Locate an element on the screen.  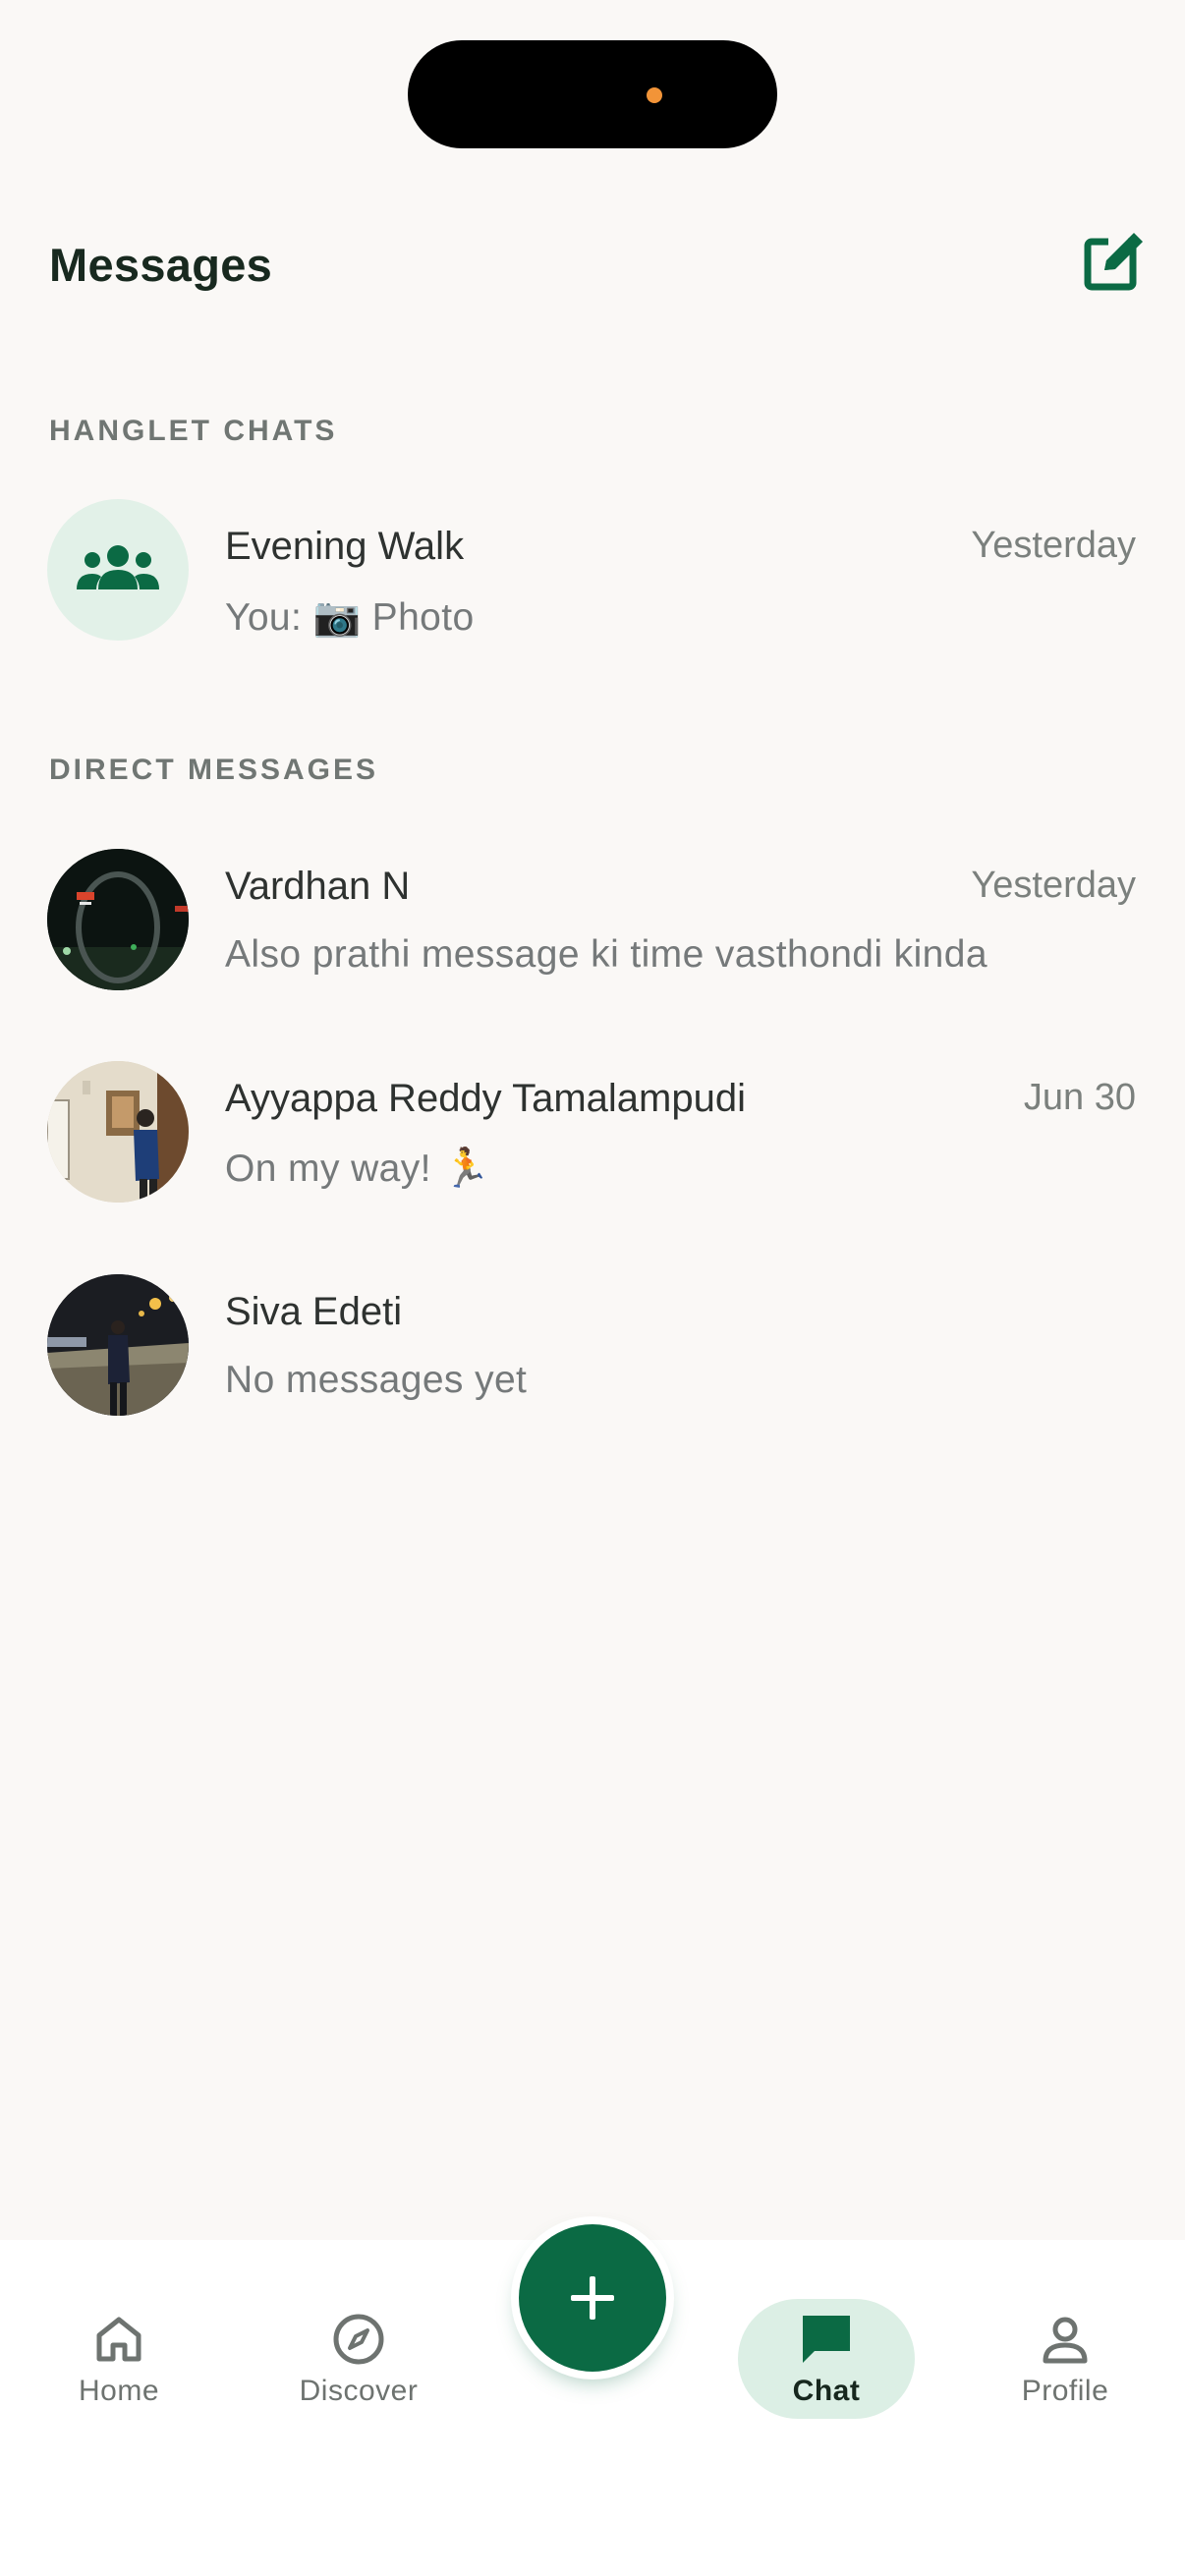
nav-chat: Chat is located at coordinates (827, 2365).